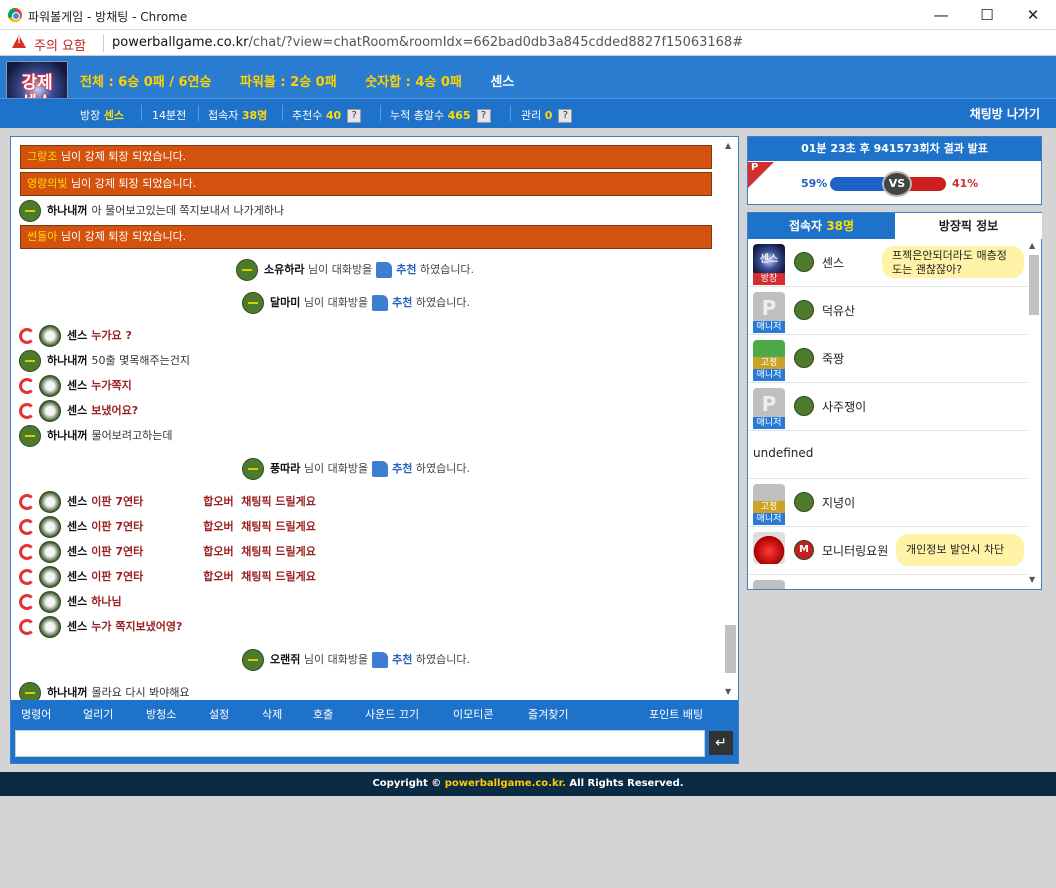 Image resolution: width=1056 pixels, height=888 pixels. What do you see at coordinates (839, 503) in the screenshot?
I see `user-name: 지녕이` at bounding box center [839, 503].